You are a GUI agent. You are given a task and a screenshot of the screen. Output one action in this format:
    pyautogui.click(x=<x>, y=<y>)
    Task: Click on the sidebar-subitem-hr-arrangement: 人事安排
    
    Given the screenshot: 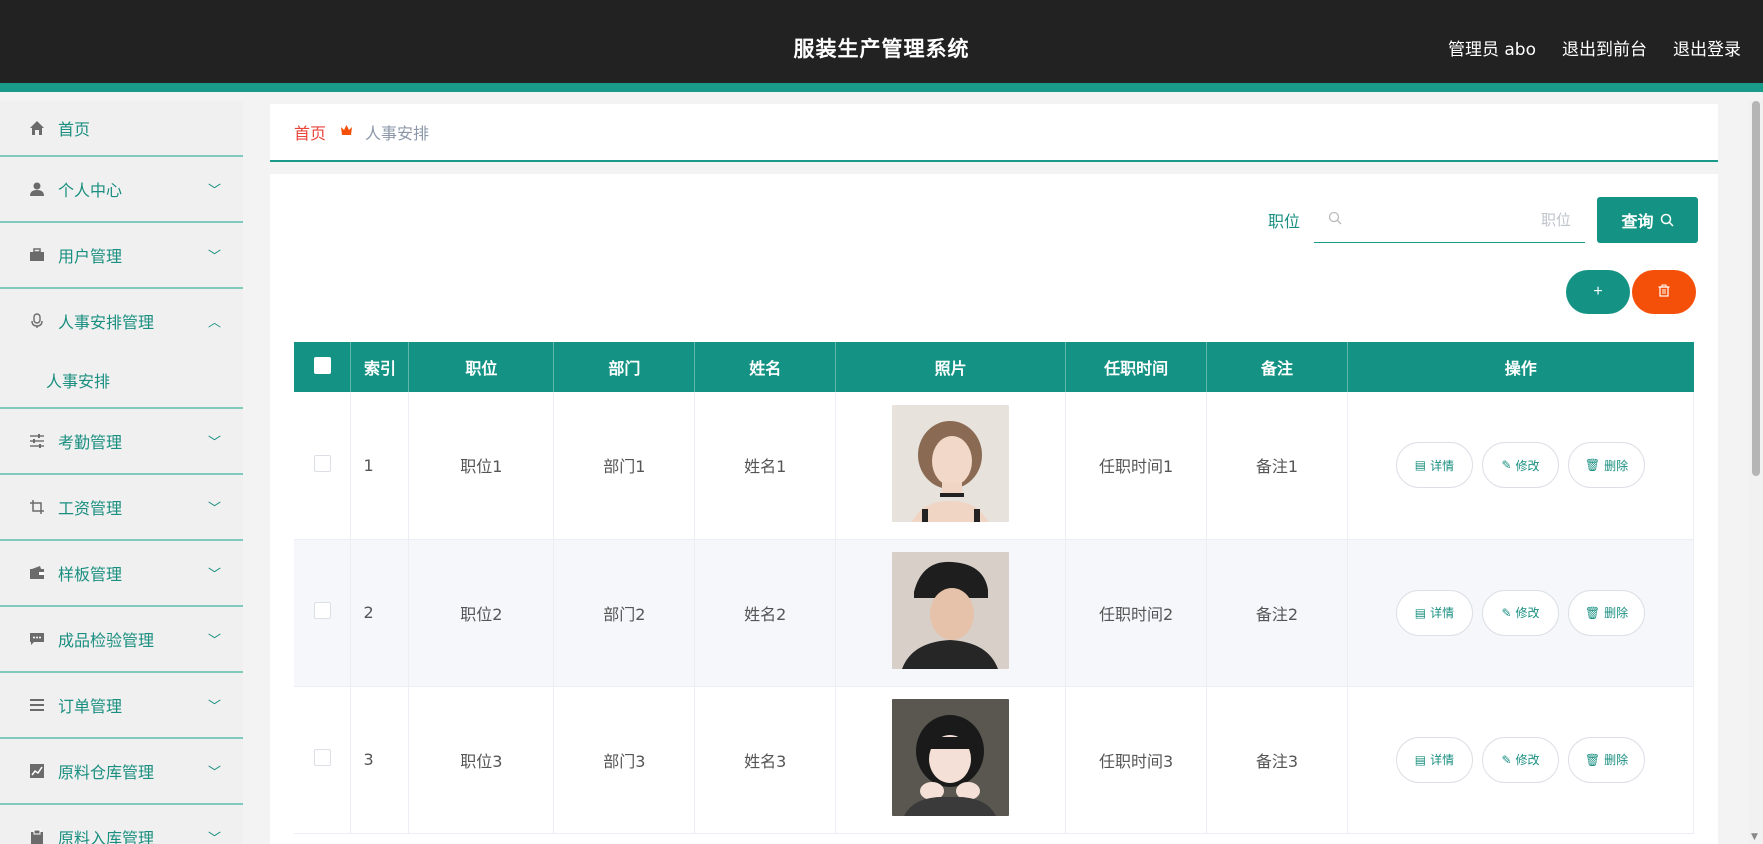 What is the action you would take?
    pyautogui.click(x=121, y=381)
    